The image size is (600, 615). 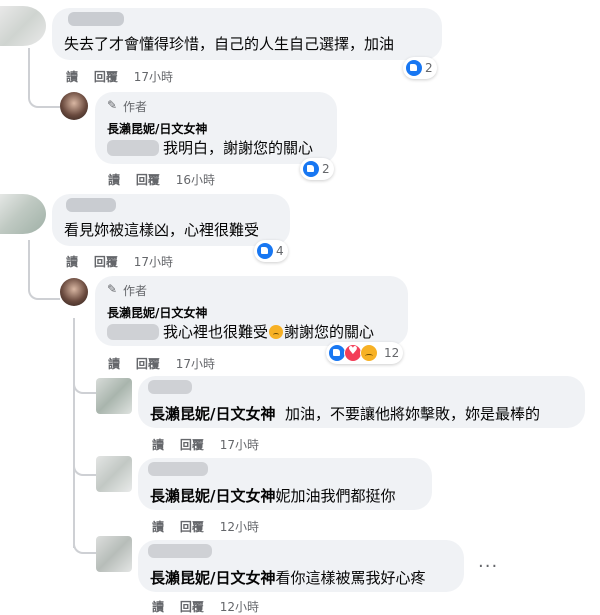 I want to click on comment-bubble: 長瀨昆妮/日文女神 加油，不要讓他將妳擊敗，妳是最棒的, so click(x=361, y=402).